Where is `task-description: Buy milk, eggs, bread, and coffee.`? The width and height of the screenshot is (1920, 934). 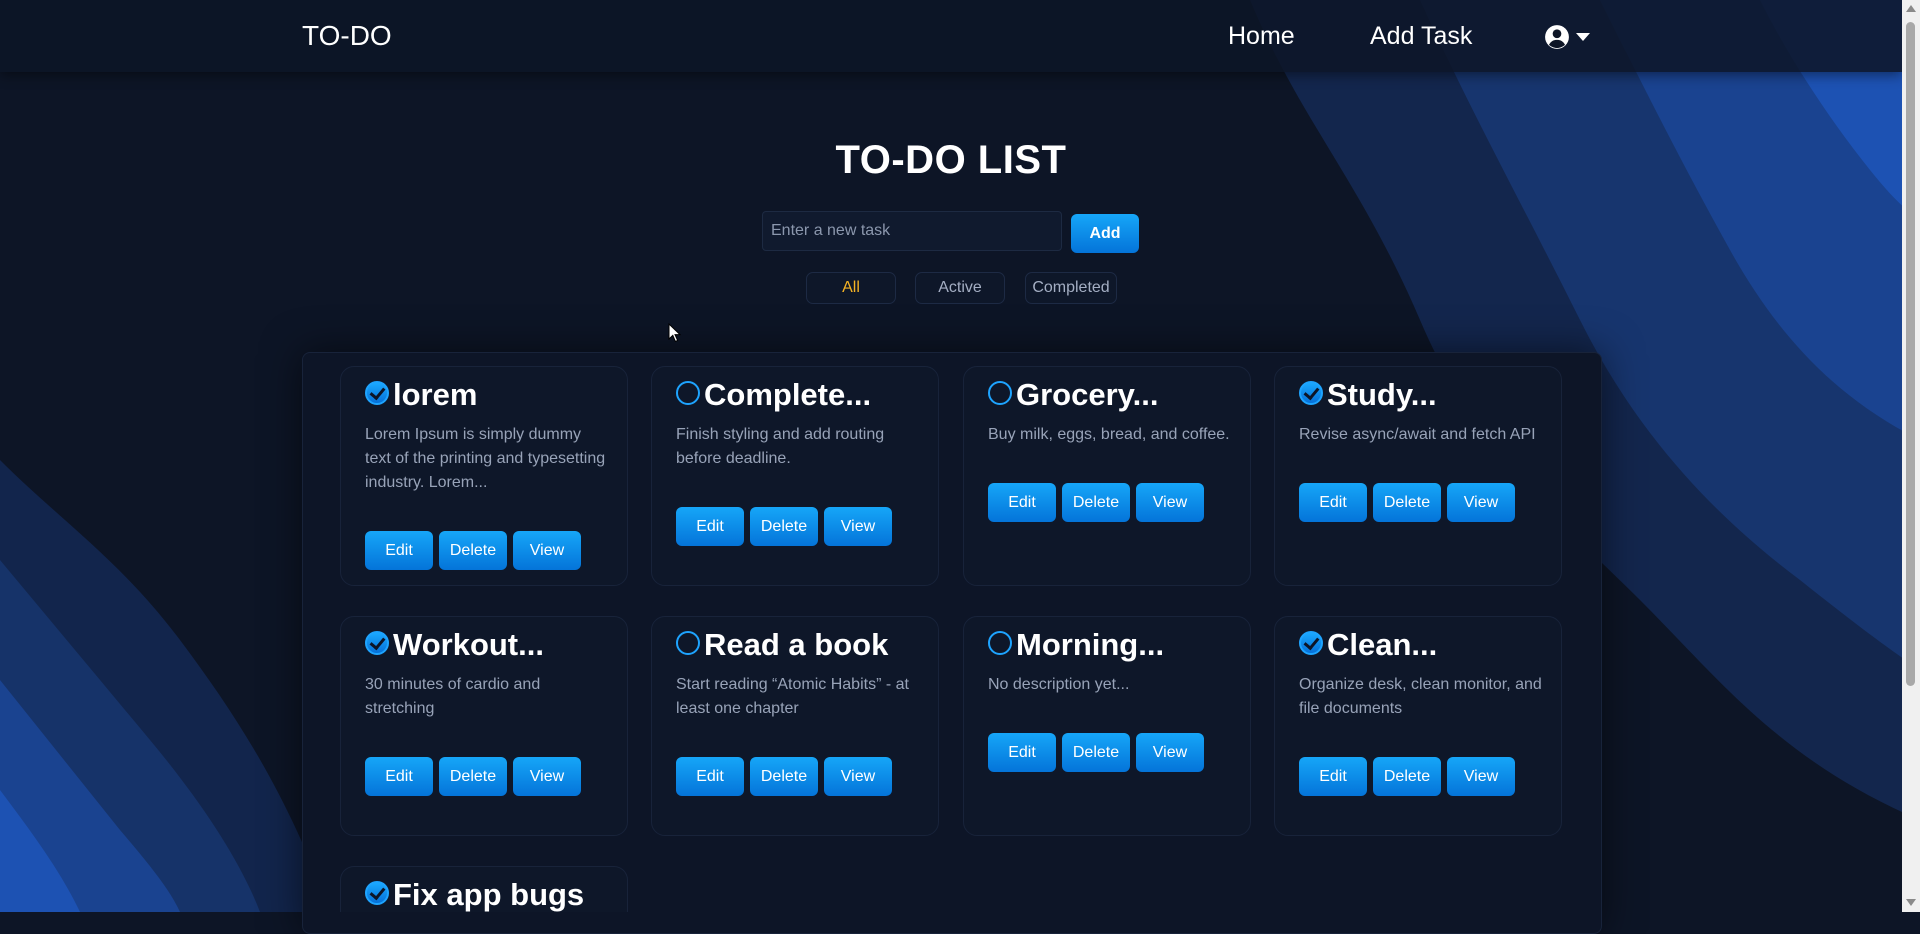 task-description: Buy milk, eggs, bread, and coffee. is located at coordinates (1109, 434).